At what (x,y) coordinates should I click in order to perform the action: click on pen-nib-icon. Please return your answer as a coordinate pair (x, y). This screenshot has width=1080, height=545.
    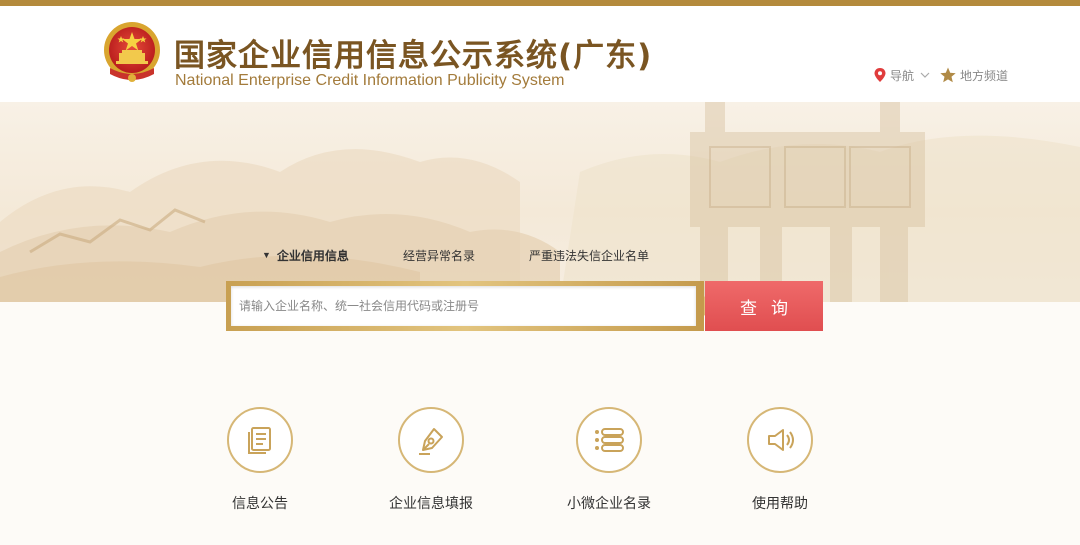
    Looking at the image, I should click on (431, 441).